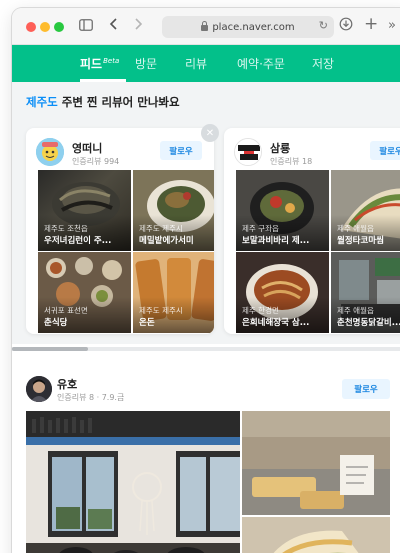  What do you see at coordinates (66, 228) in the screenshot?
I see `tile-area: 제주도 조천읍` at bounding box center [66, 228].